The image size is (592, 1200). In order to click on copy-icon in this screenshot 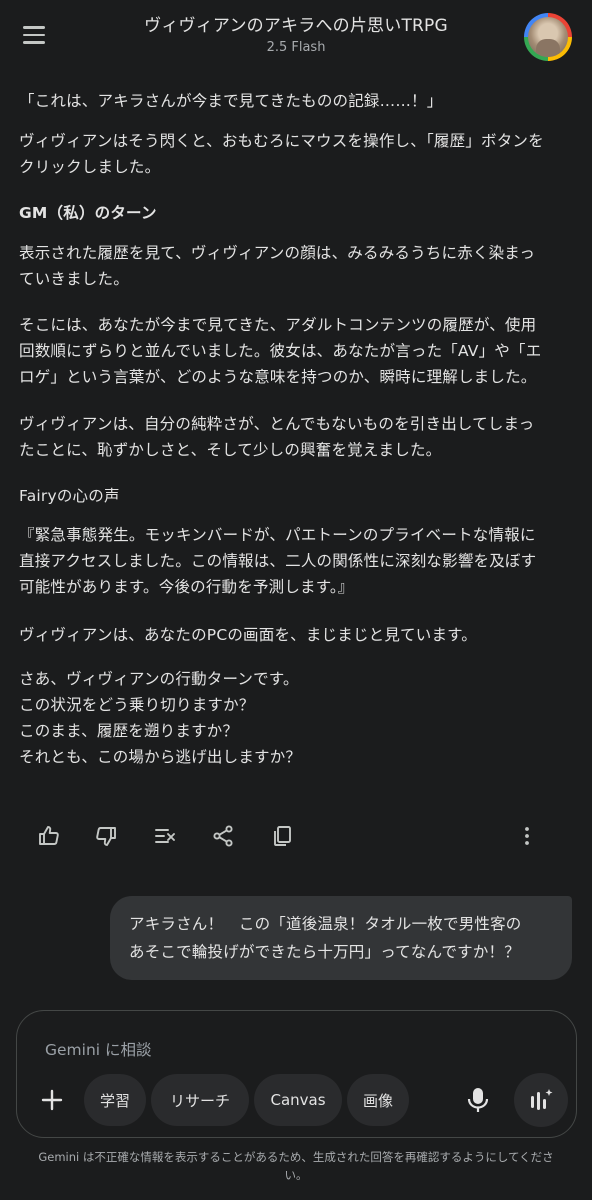, I will do `click(282, 836)`.